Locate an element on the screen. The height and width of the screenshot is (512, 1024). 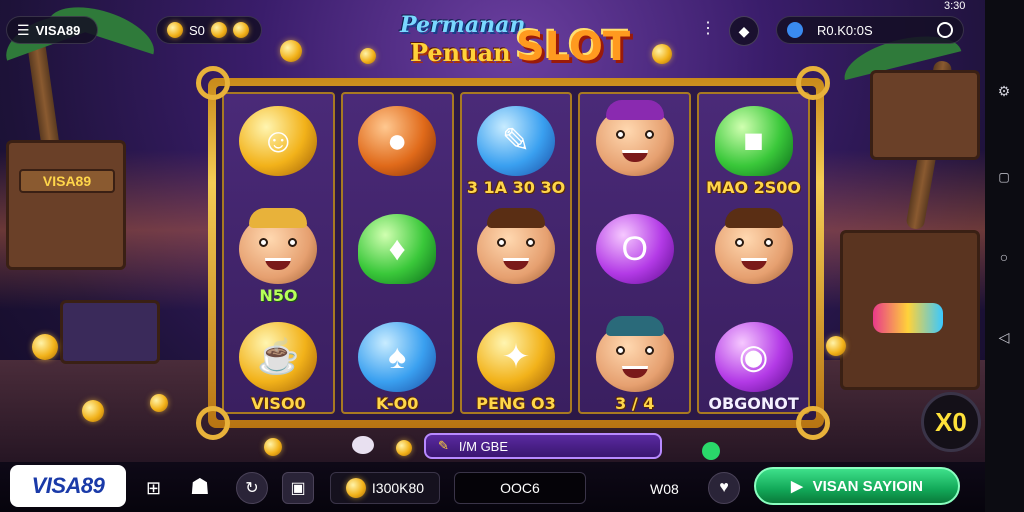
slot-symbol: ■ MAO 2S0O is located at coordinates (753, 152).